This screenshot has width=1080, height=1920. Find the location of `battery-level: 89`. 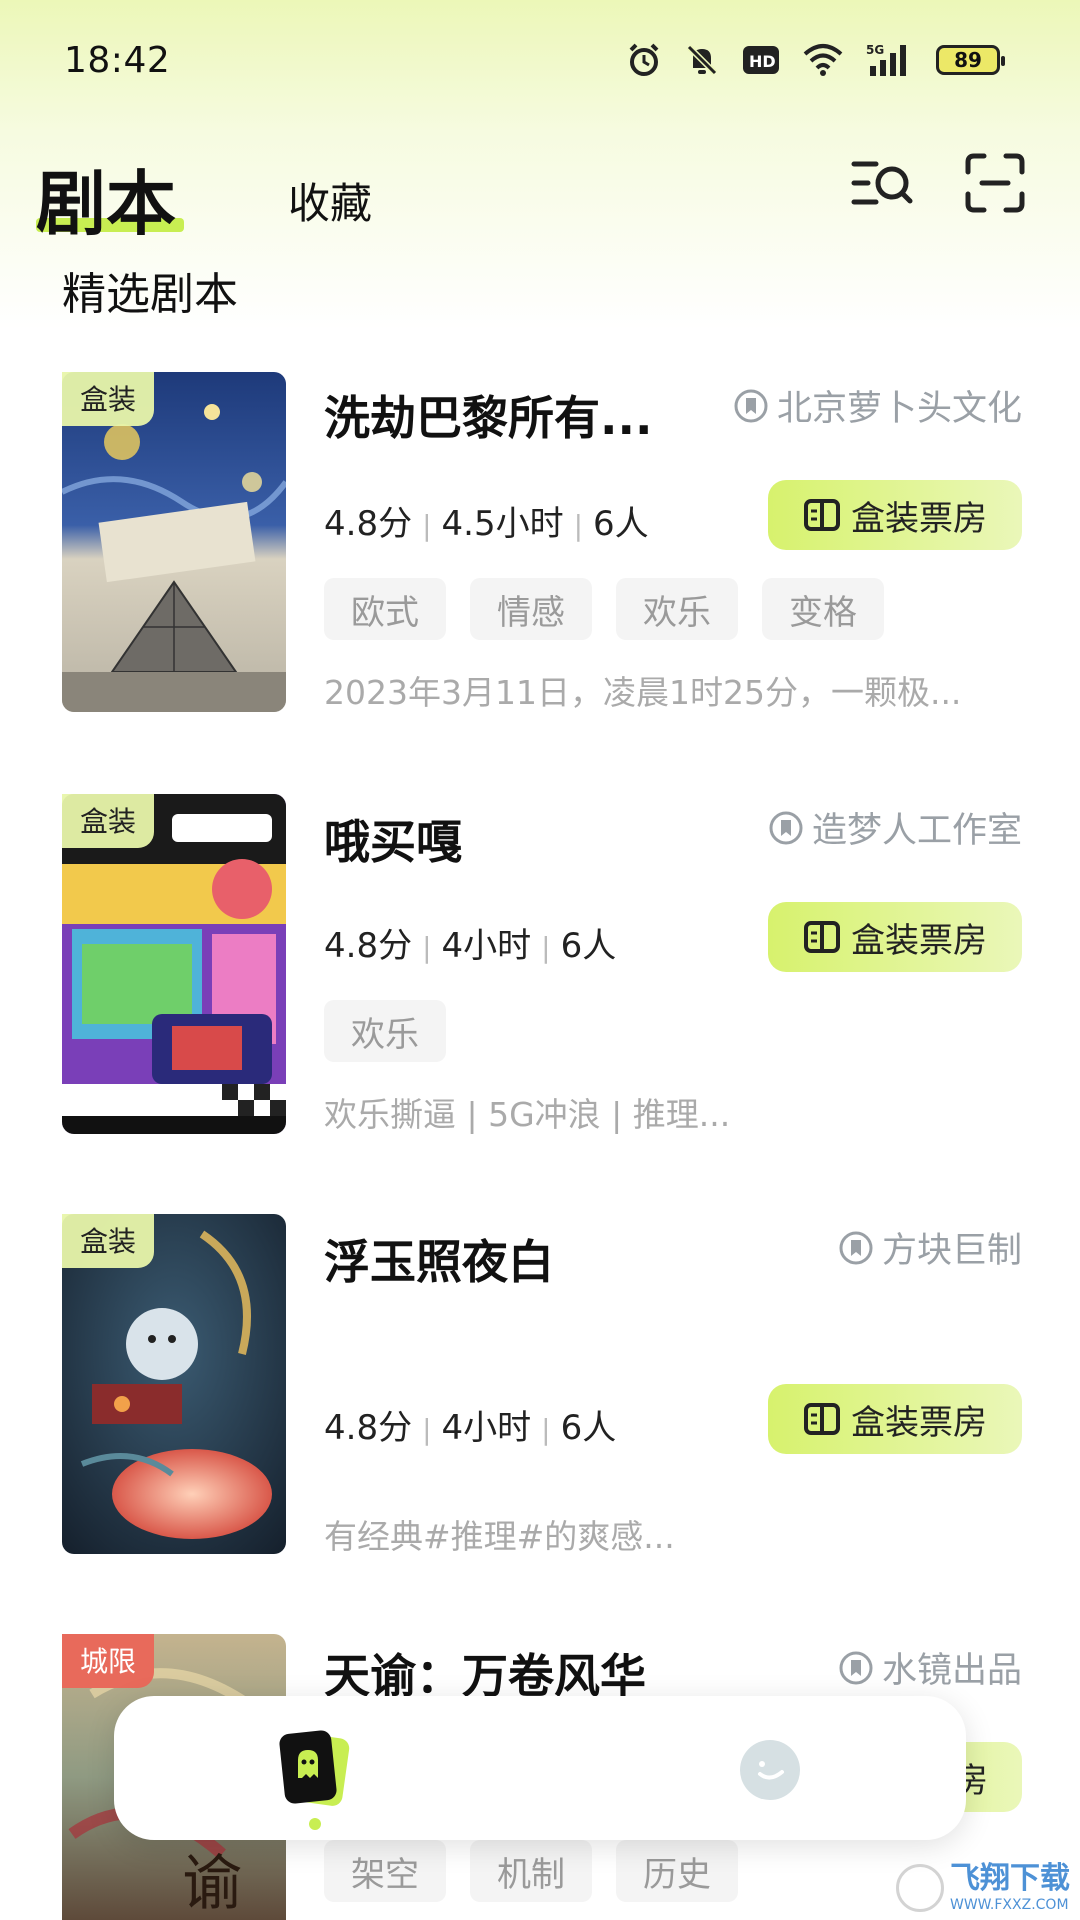

battery-level: 89 is located at coordinates (968, 60).